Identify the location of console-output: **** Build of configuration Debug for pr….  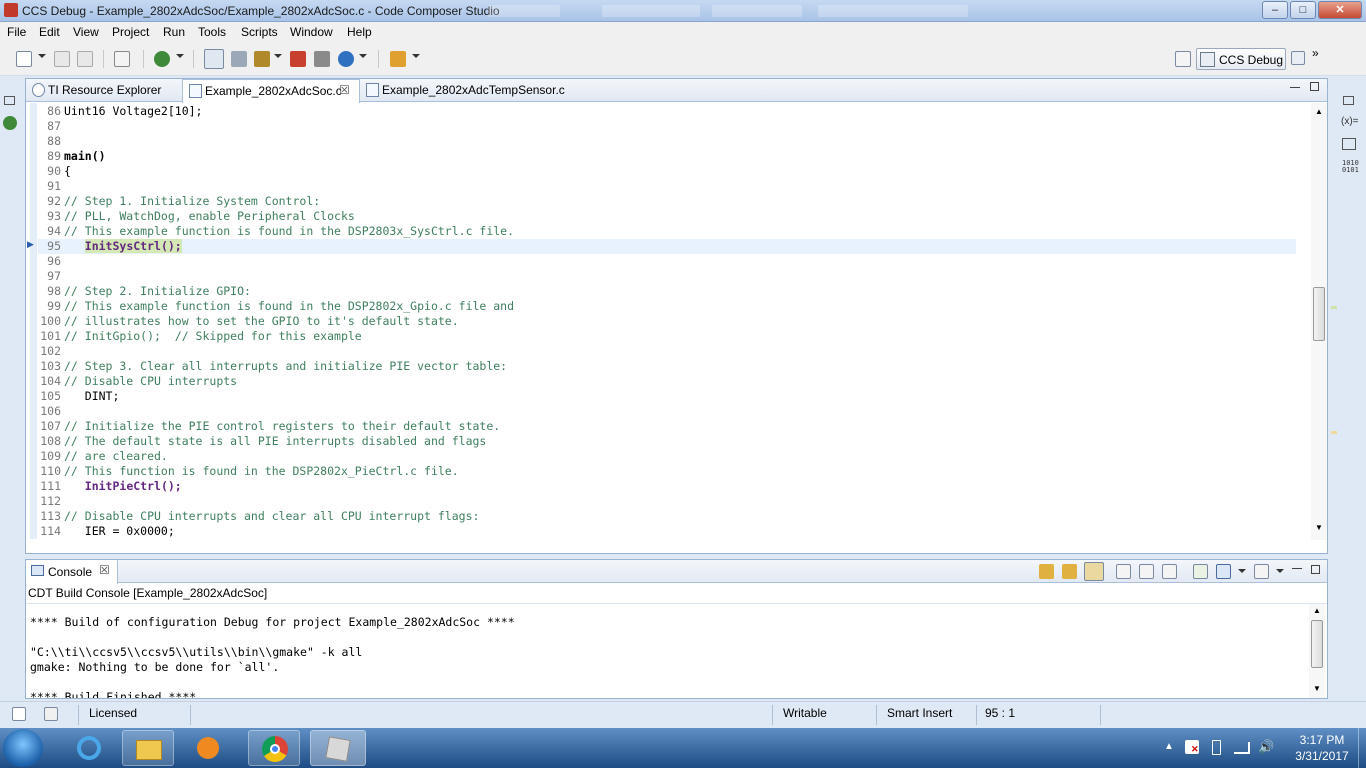
(667, 651).